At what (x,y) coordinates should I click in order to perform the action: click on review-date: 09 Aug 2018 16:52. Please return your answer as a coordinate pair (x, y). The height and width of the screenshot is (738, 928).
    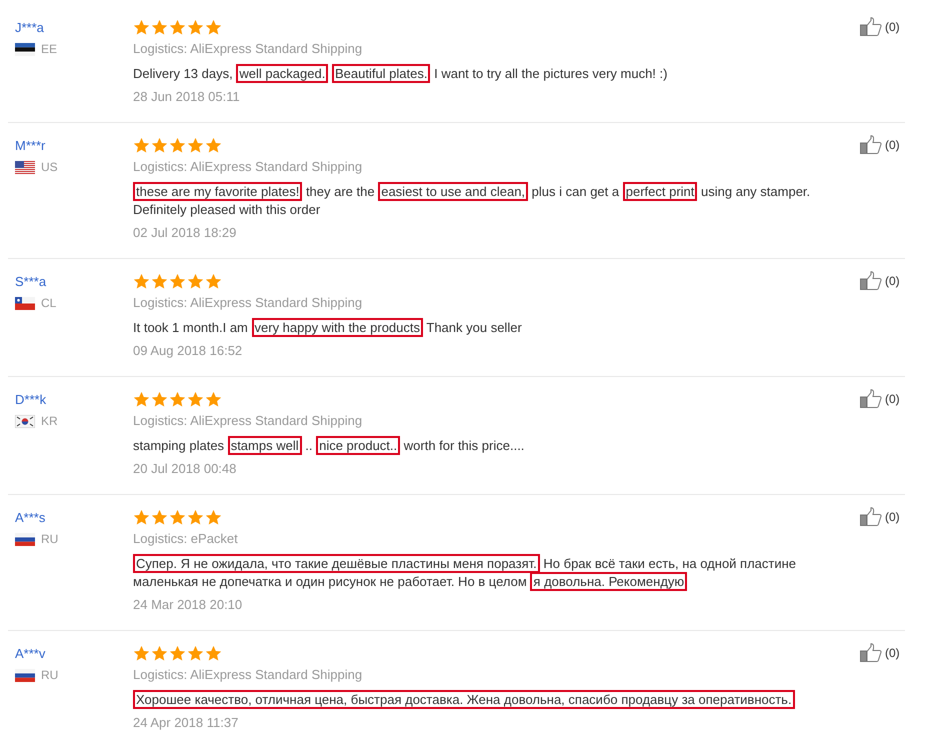
    Looking at the image, I should click on (187, 351).